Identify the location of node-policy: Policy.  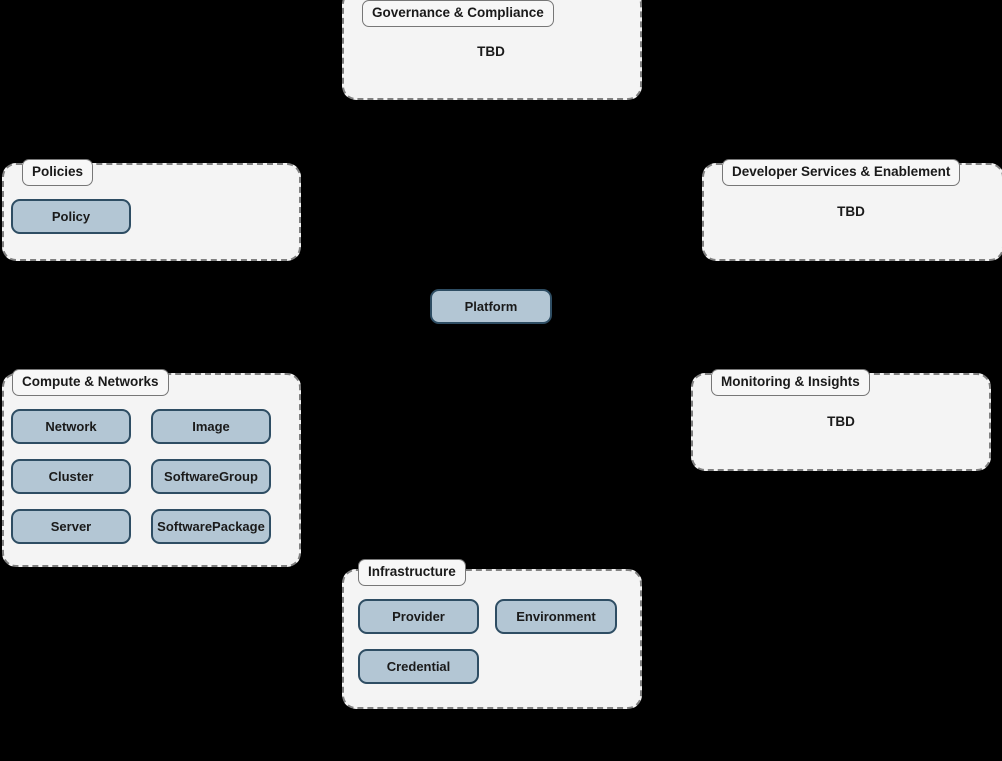
(71, 216).